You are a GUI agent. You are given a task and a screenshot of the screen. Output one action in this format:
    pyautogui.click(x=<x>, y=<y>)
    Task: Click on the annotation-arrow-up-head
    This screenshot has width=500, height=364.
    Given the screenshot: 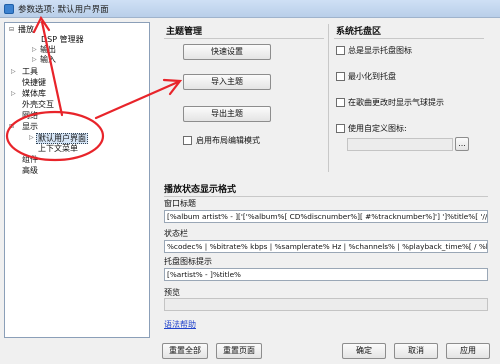 What is the action you would take?
    pyautogui.click(x=41, y=24)
    